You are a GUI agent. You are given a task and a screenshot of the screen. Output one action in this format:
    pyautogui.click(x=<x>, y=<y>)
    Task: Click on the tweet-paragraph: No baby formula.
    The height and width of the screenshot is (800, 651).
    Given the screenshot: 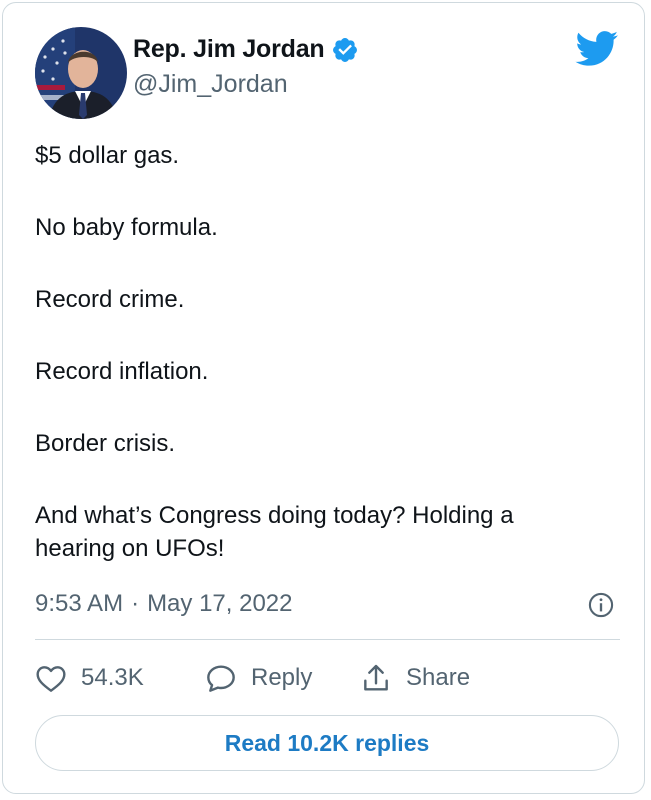 What is the action you would take?
    pyautogui.click(x=126, y=227)
    